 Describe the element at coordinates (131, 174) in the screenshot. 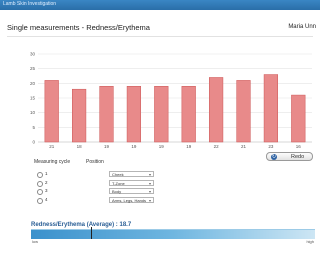

I see `position-select: Cheek ▾` at that location.